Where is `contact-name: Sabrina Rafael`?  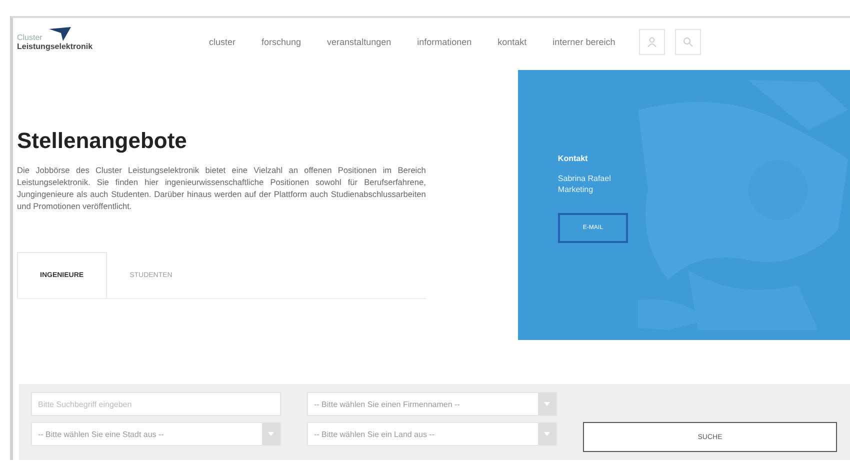
contact-name: Sabrina Rafael is located at coordinates (585, 178).